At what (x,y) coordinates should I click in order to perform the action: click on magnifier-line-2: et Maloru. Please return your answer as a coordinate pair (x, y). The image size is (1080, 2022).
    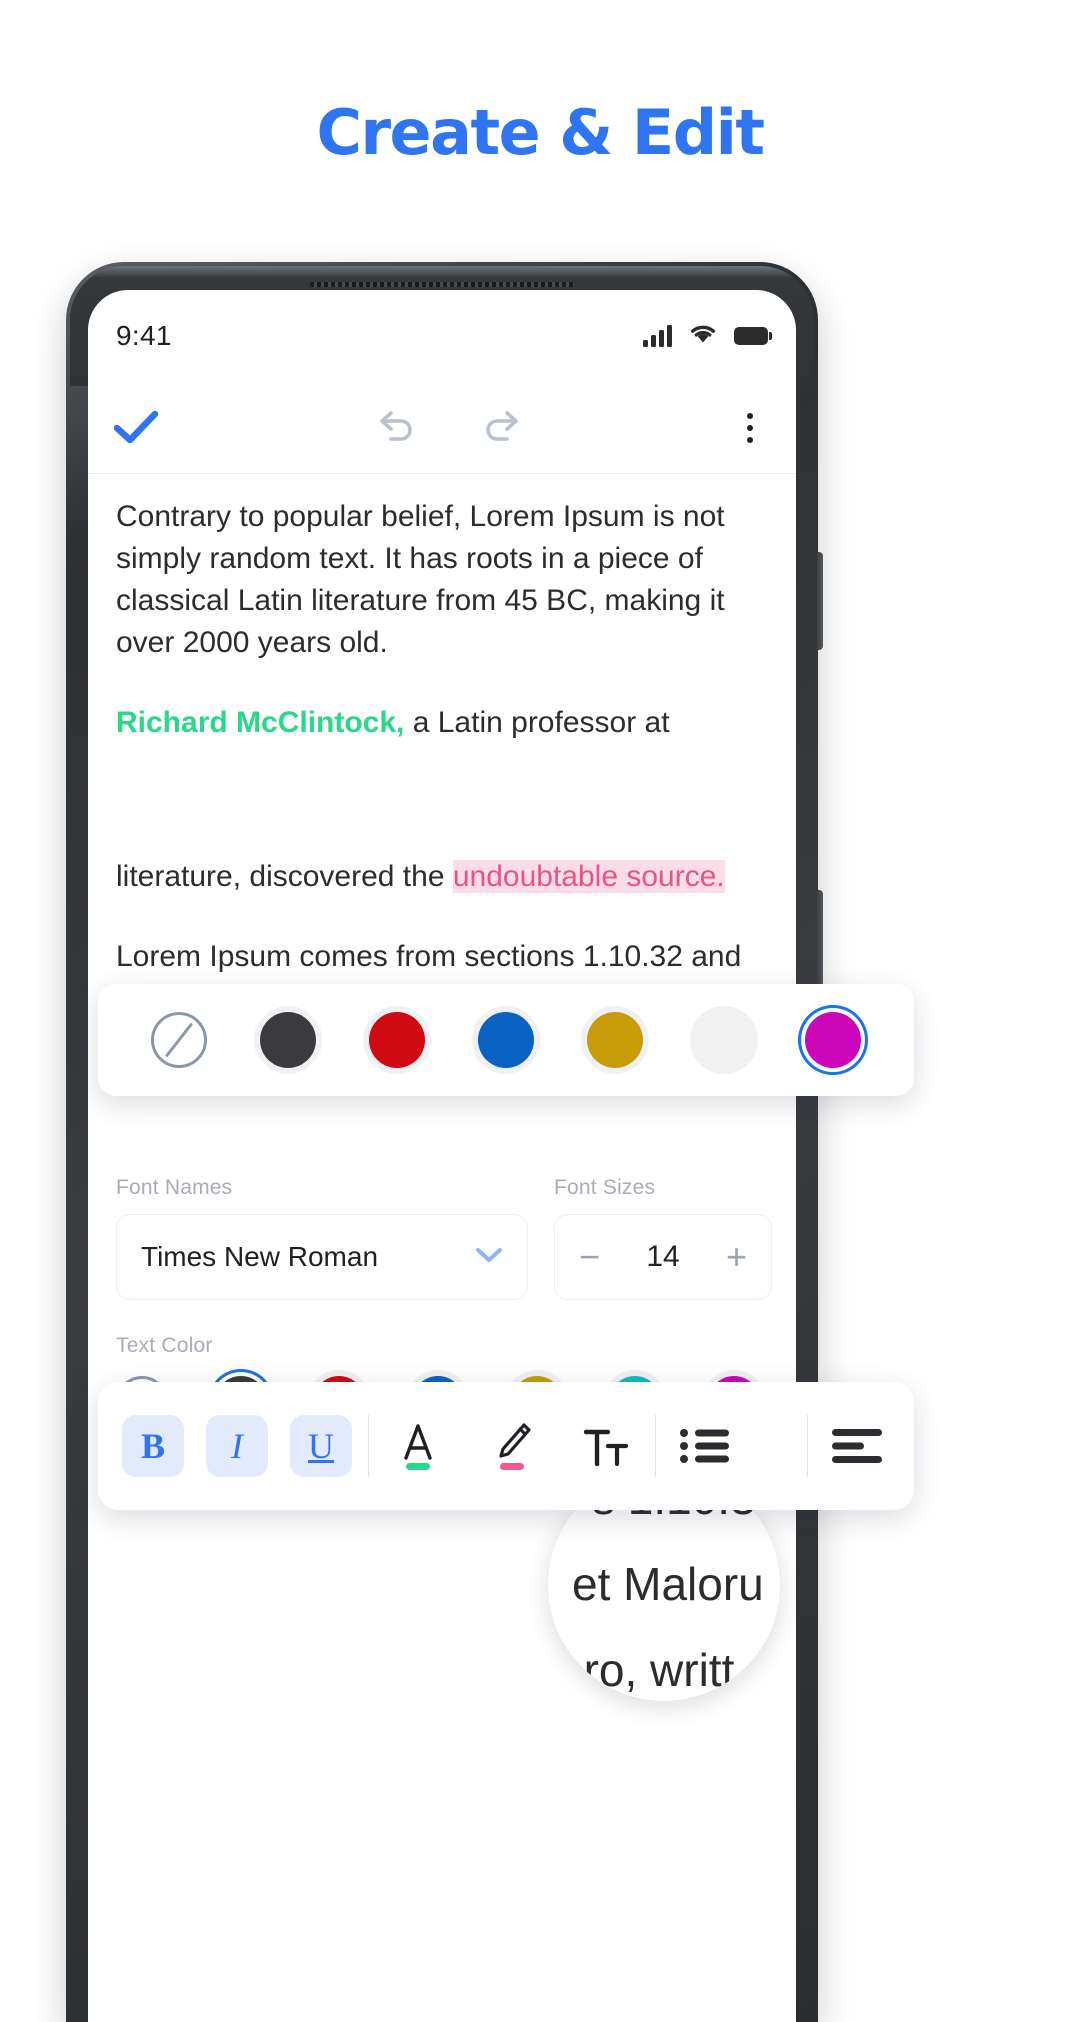
    Looking at the image, I should click on (668, 1584).